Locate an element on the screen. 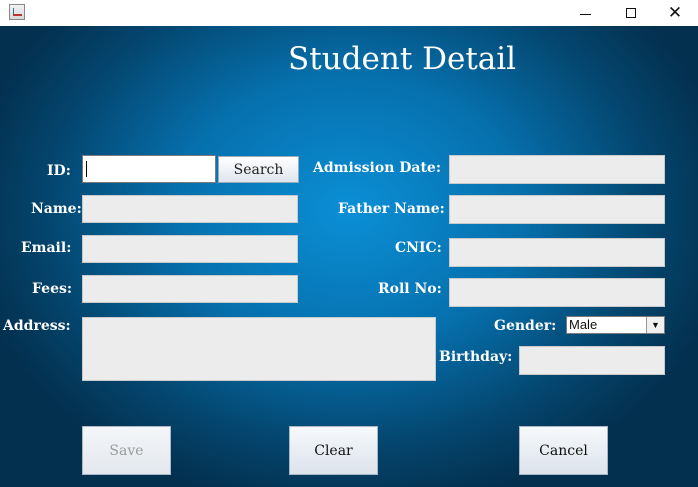 The image size is (698, 487). text-caret is located at coordinates (86, 169).